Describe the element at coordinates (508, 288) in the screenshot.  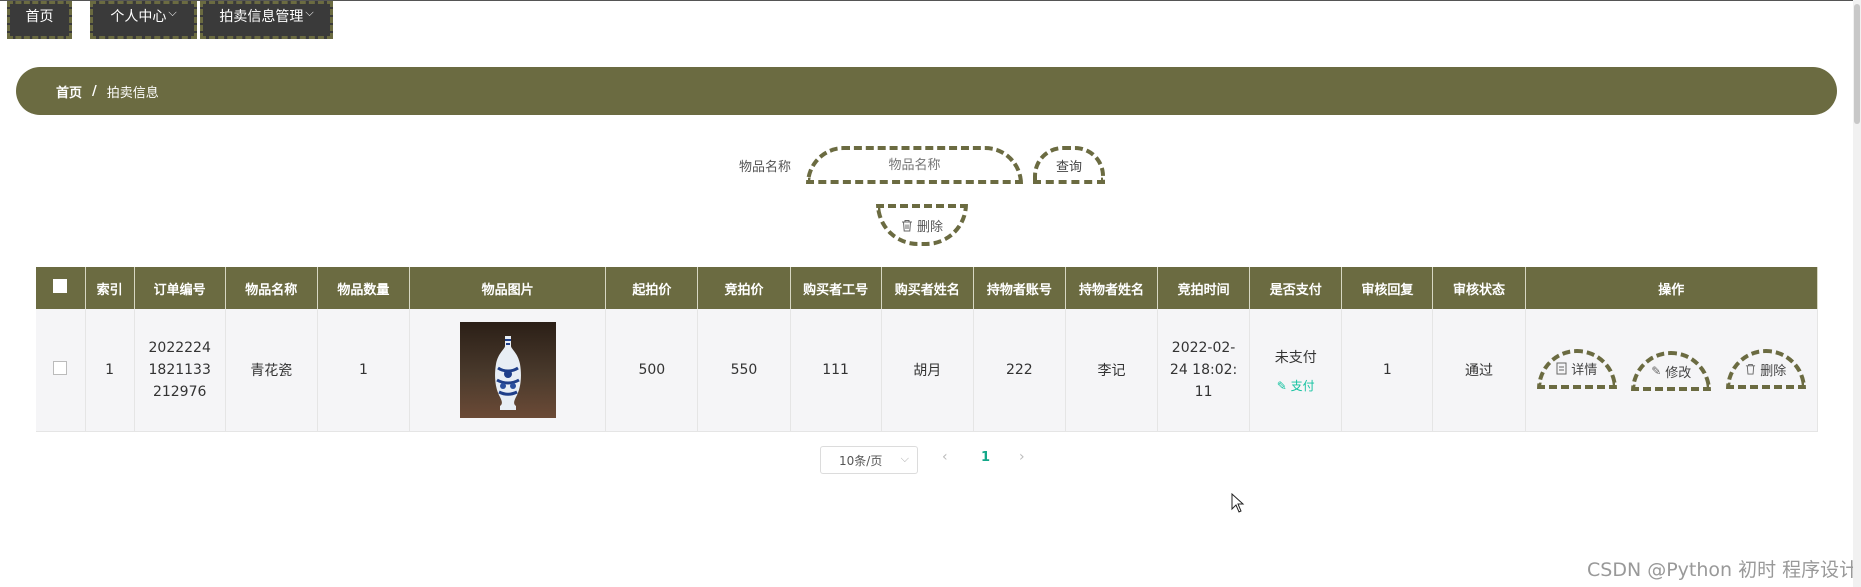
I see `header-item-image: 物品图片` at that location.